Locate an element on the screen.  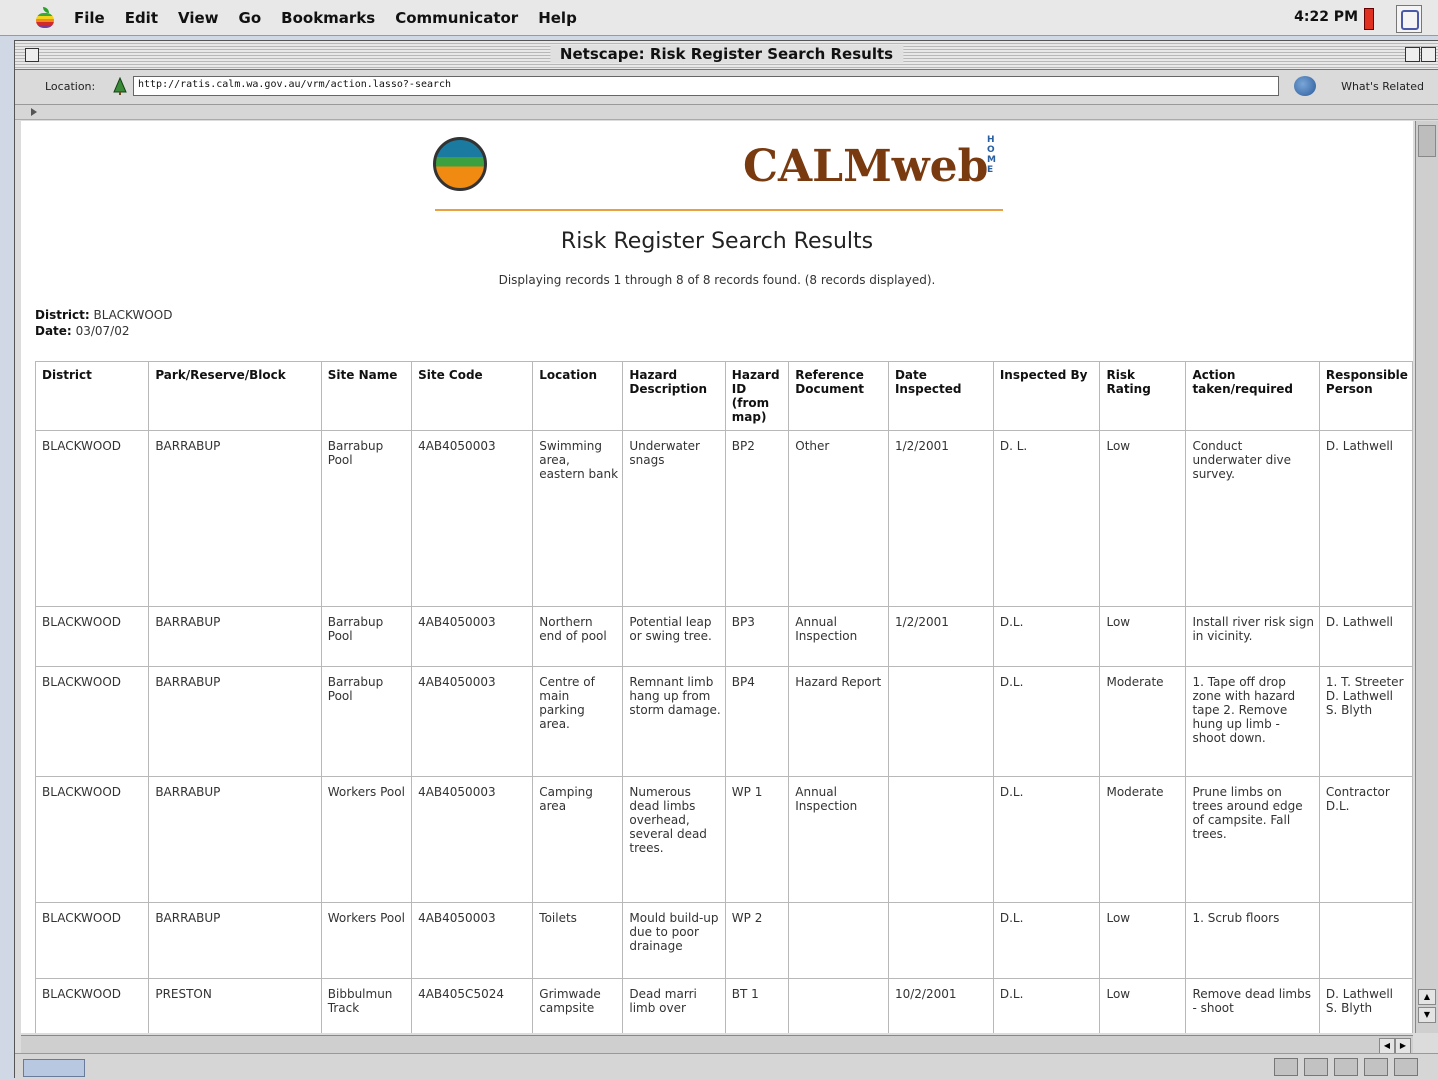
table-cell: Annual Inspection is located at coordinates (838, 636).